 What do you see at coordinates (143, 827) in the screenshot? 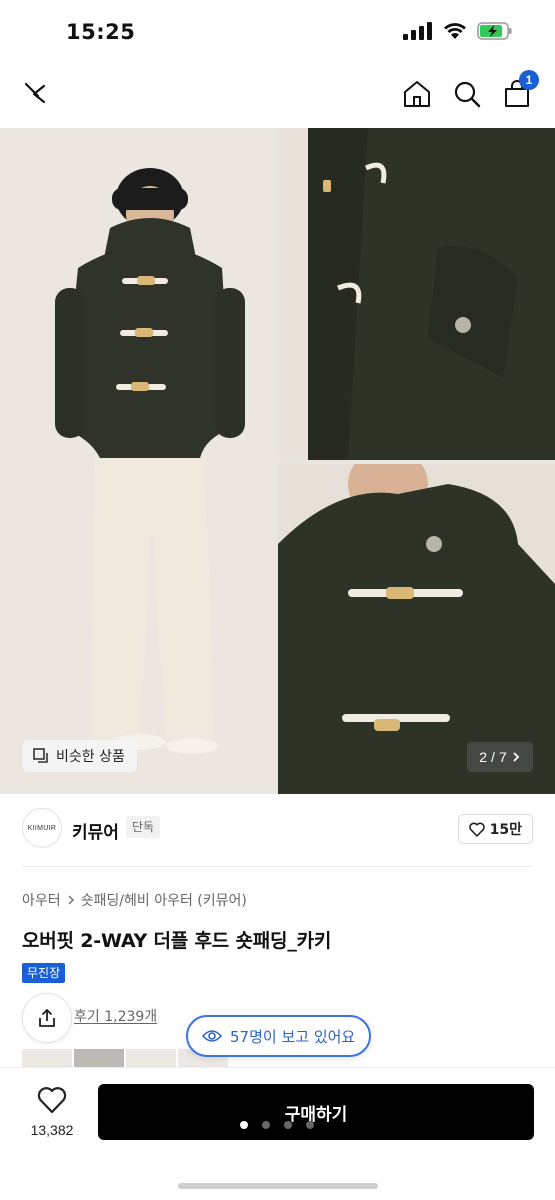
I see `exclusive-tag: 단독` at bounding box center [143, 827].